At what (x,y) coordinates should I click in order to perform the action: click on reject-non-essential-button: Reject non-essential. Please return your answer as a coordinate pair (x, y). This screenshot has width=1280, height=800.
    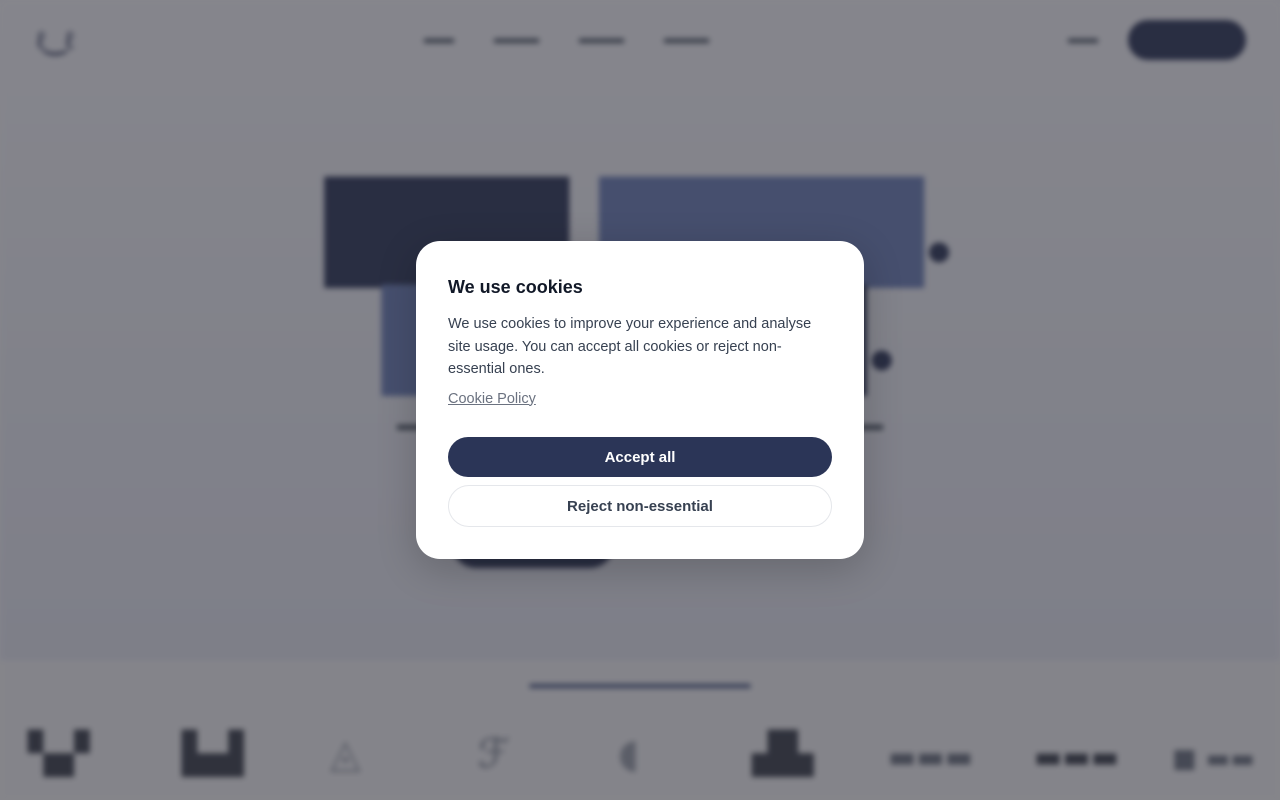
    Looking at the image, I should click on (640, 506).